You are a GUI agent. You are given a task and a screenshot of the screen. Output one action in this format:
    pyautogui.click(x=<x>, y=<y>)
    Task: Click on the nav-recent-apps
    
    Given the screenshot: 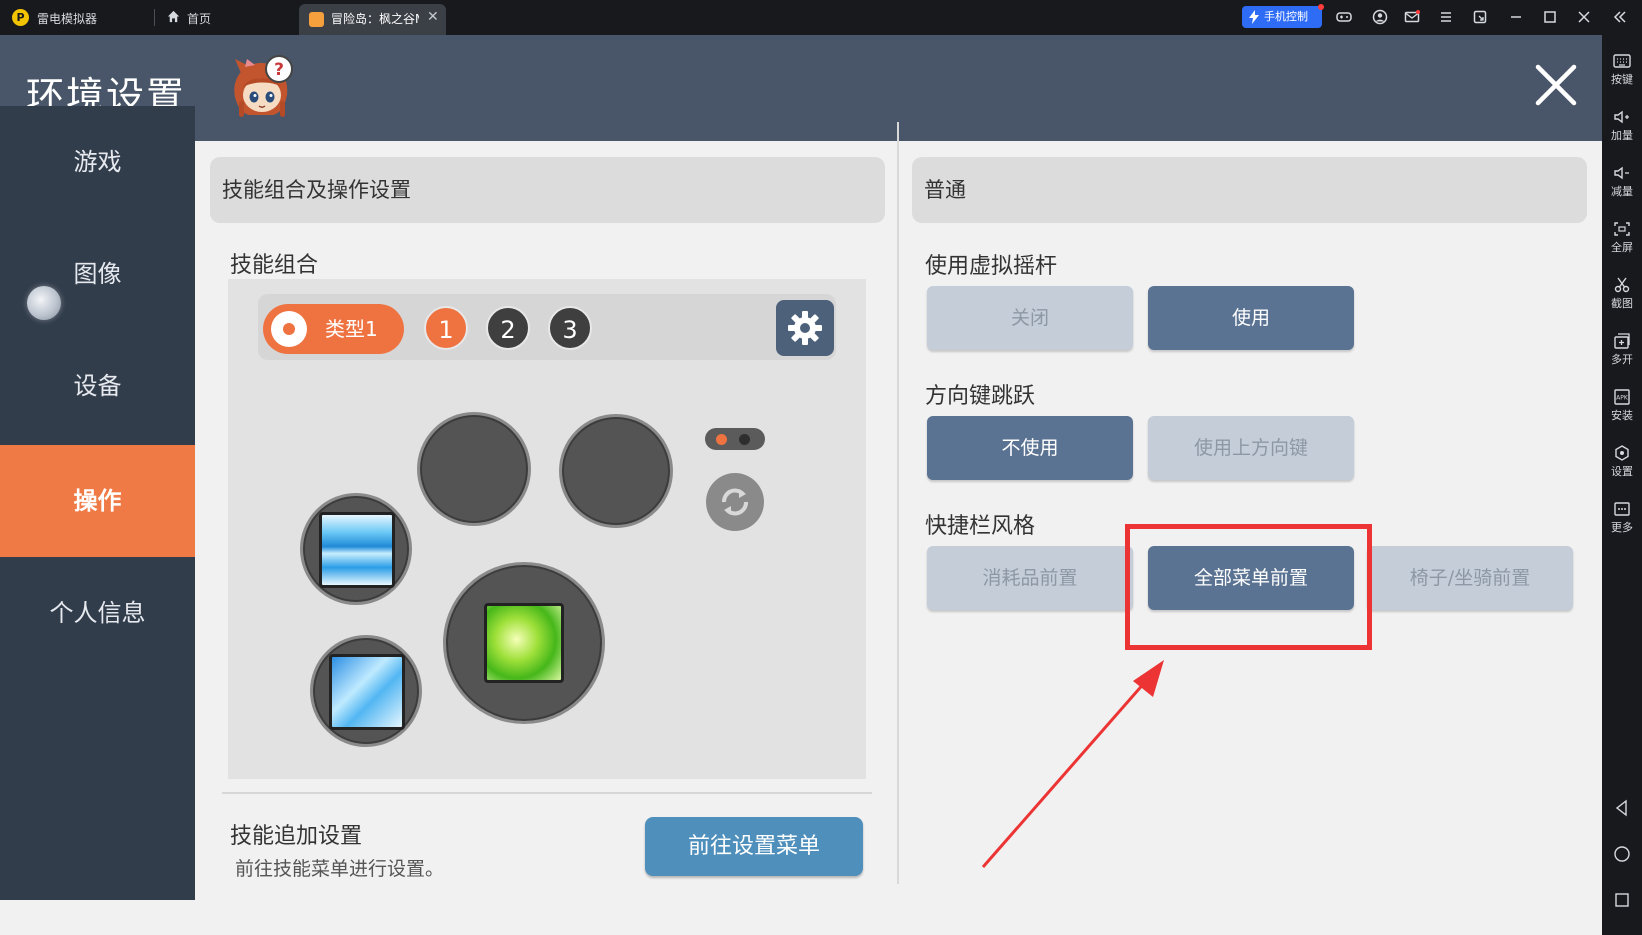 What is the action you would take?
    pyautogui.click(x=1622, y=900)
    